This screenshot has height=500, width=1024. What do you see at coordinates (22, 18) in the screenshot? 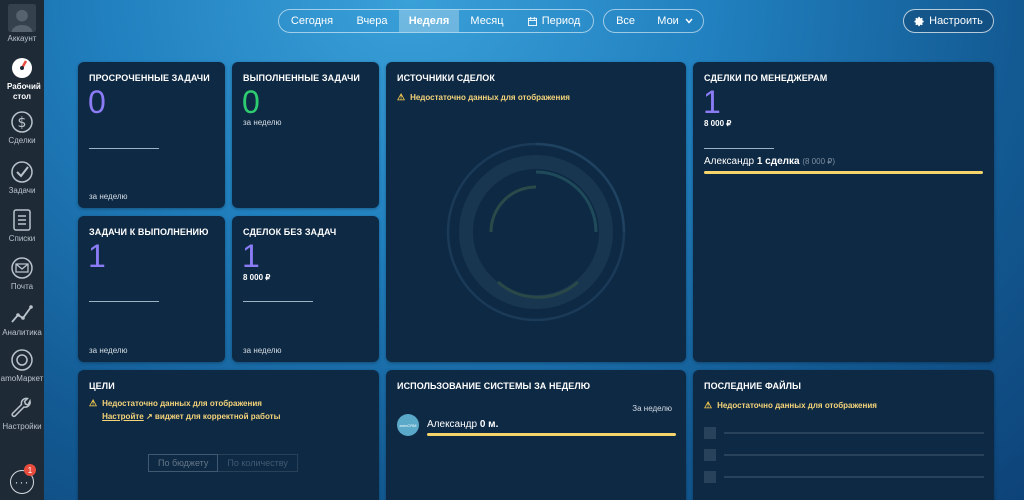
I see `avatar-icon` at bounding box center [22, 18].